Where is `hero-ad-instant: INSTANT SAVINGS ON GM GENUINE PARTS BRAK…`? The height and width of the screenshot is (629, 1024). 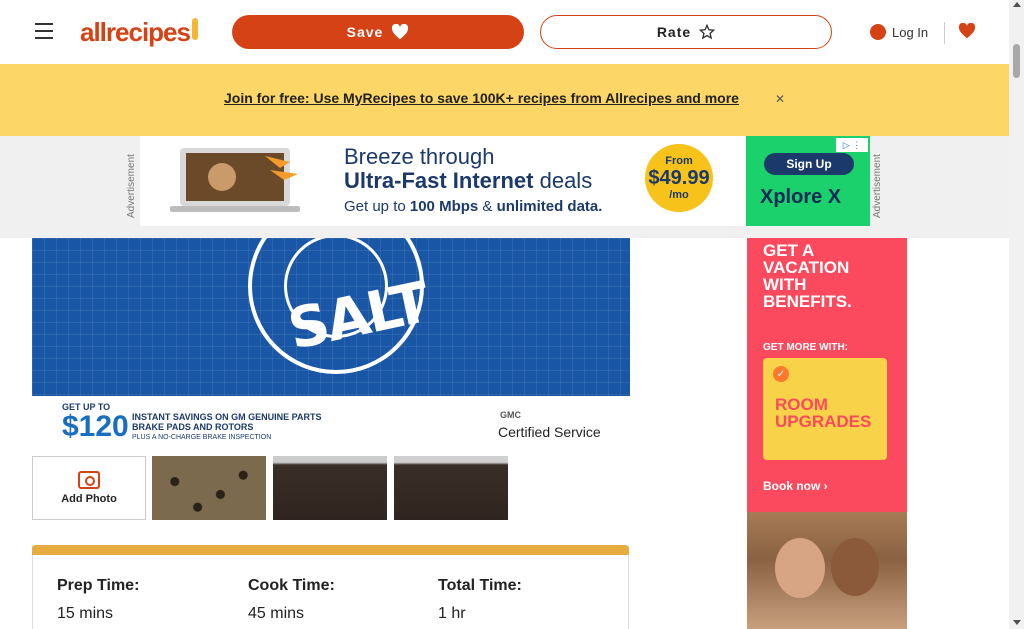 hero-ad-instant: INSTANT SAVINGS ON GM GENUINE PARTS BRAK… is located at coordinates (227, 422).